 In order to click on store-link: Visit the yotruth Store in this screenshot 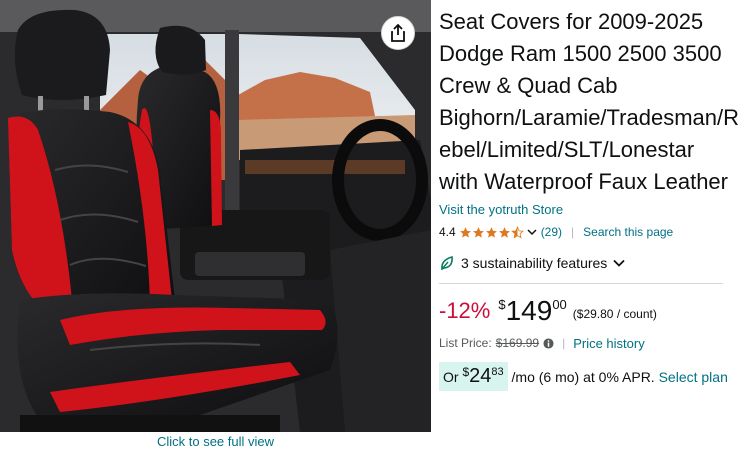, I will do `click(589, 209)`.